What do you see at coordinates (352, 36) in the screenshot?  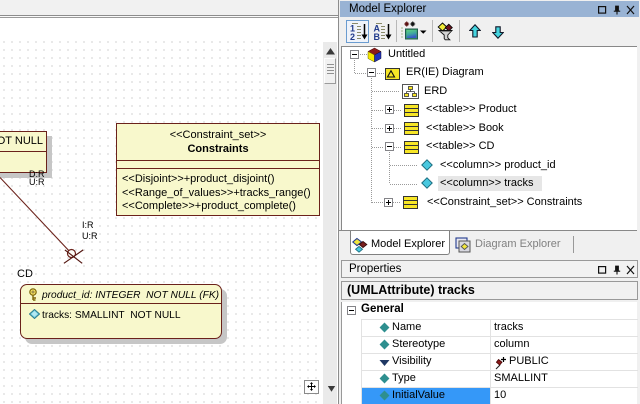 I see `svg-text: 2` at bounding box center [352, 36].